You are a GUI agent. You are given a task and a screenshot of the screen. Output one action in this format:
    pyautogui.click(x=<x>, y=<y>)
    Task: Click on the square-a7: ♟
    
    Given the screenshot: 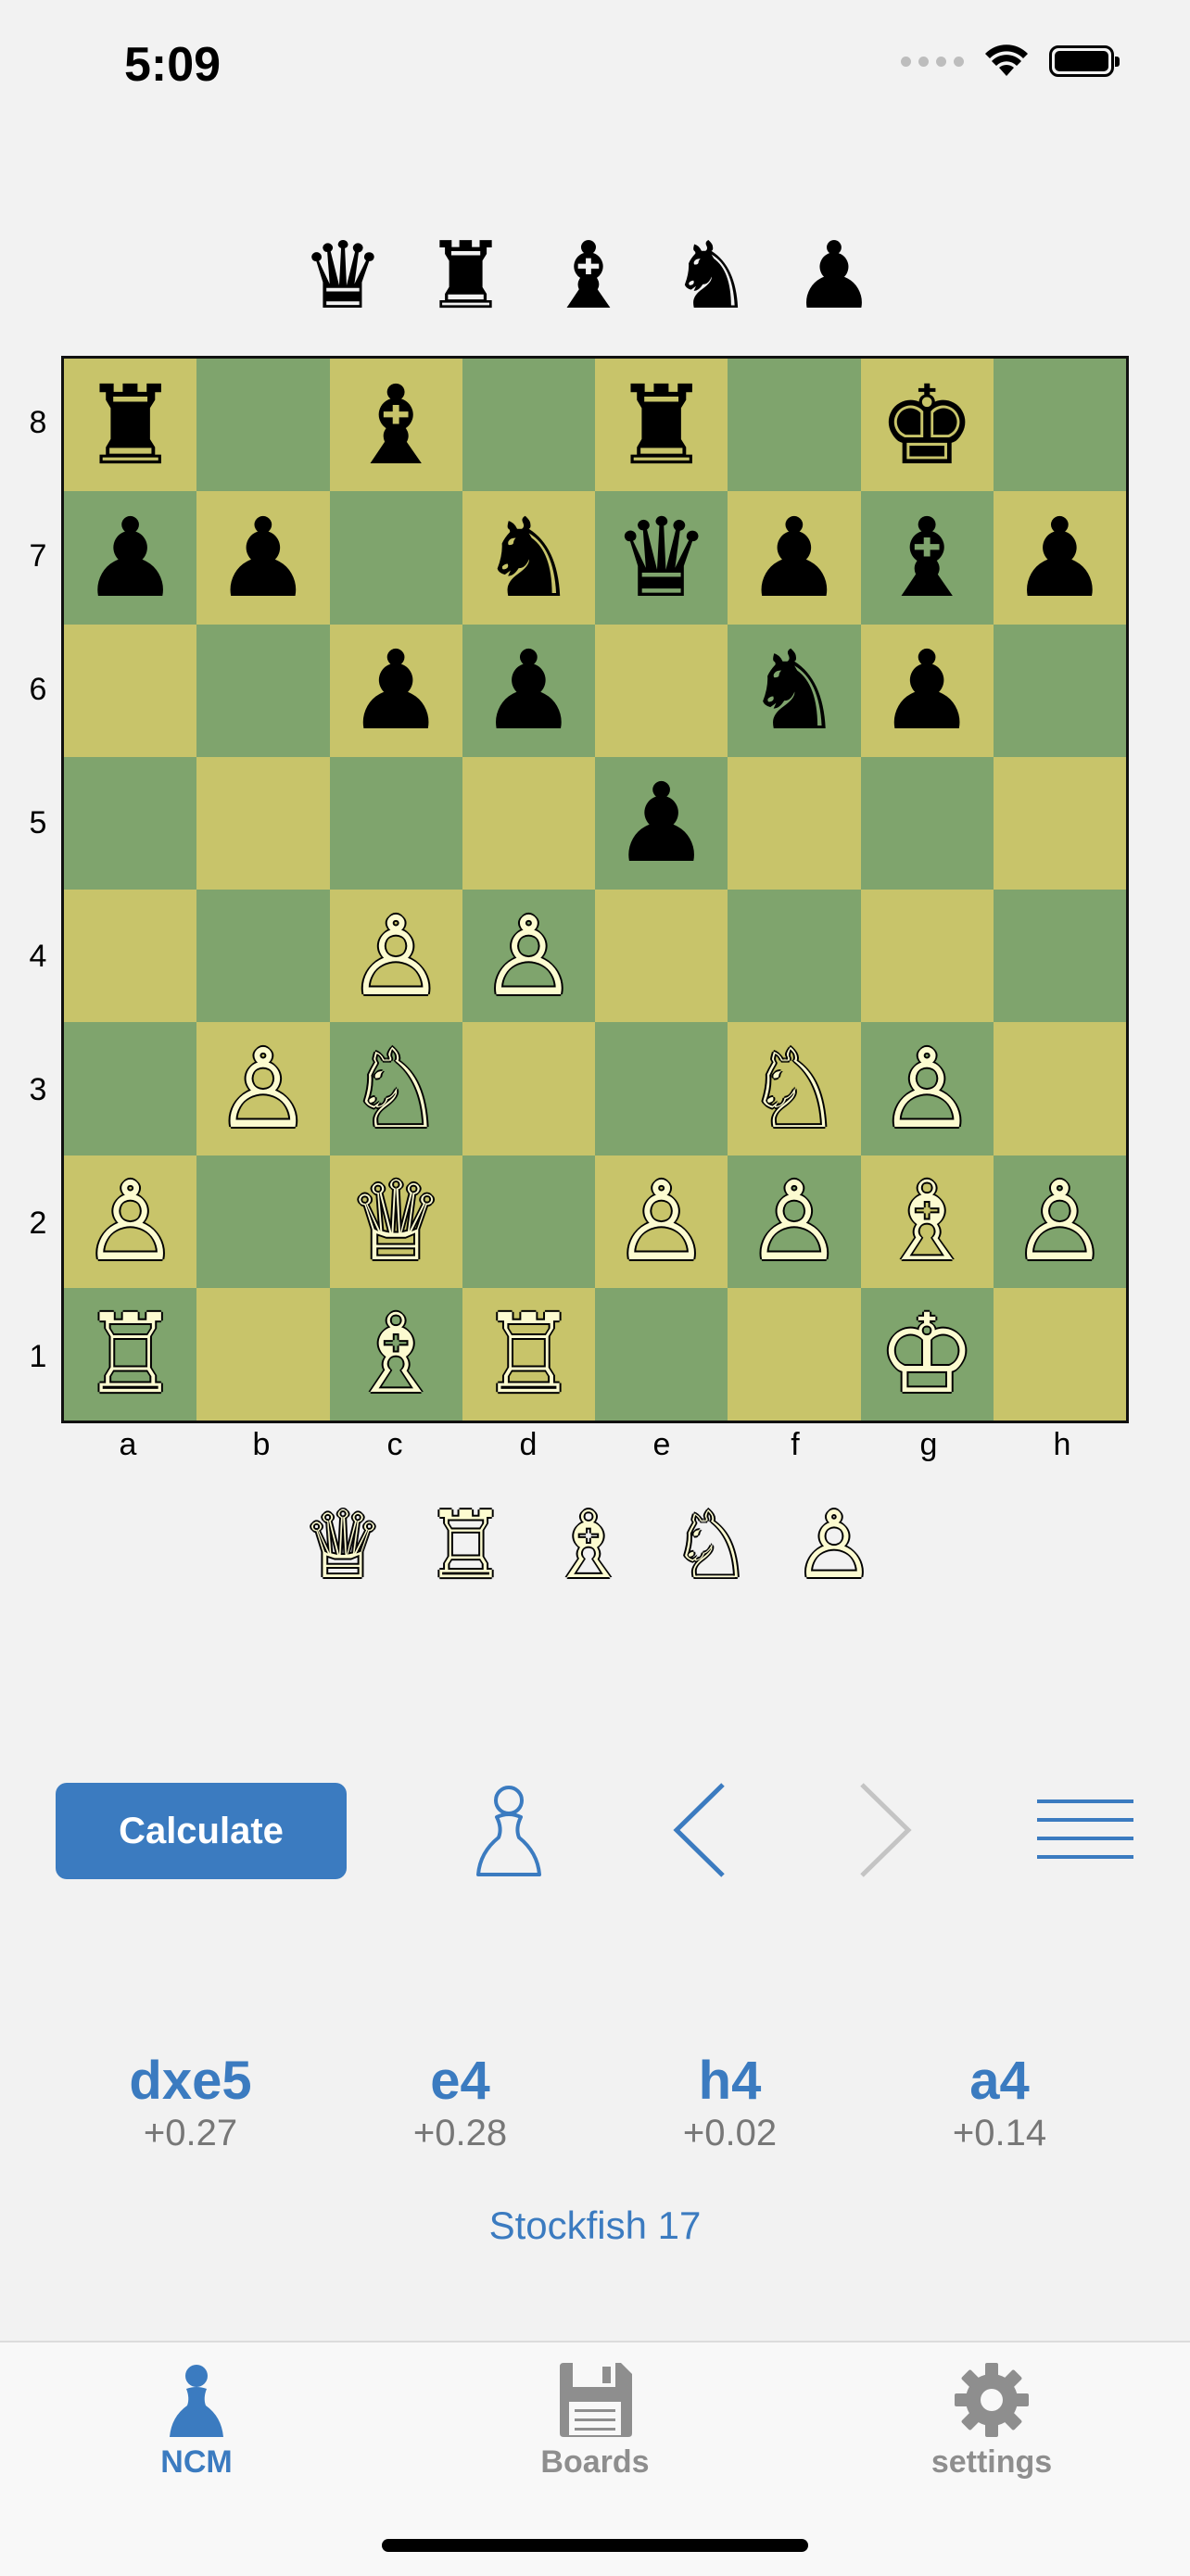 What is the action you would take?
    pyautogui.click(x=130, y=558)
    